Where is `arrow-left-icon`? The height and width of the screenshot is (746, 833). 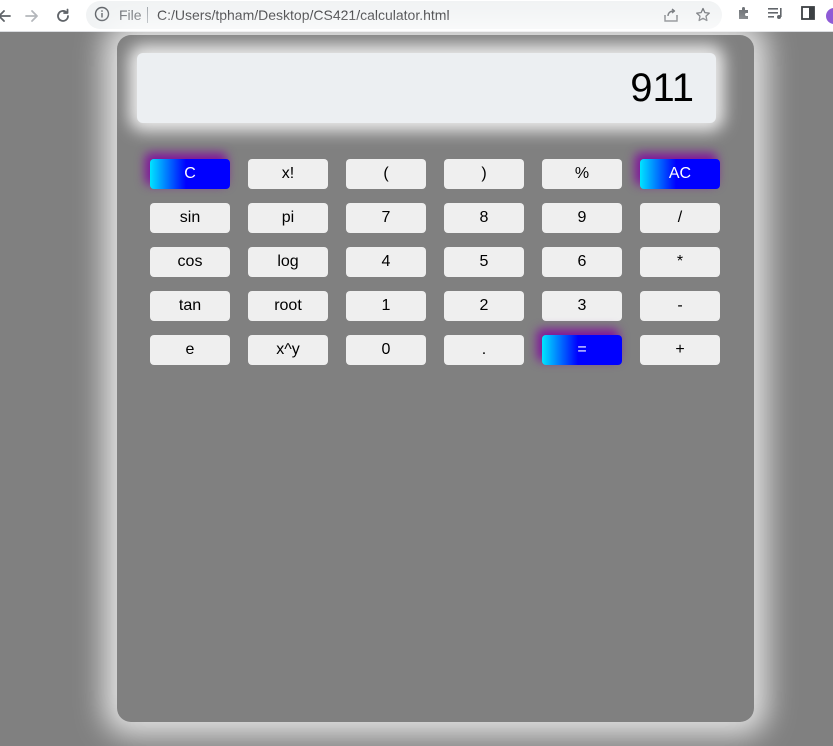
arrow-left-icon is located at coordinates (6, 16).